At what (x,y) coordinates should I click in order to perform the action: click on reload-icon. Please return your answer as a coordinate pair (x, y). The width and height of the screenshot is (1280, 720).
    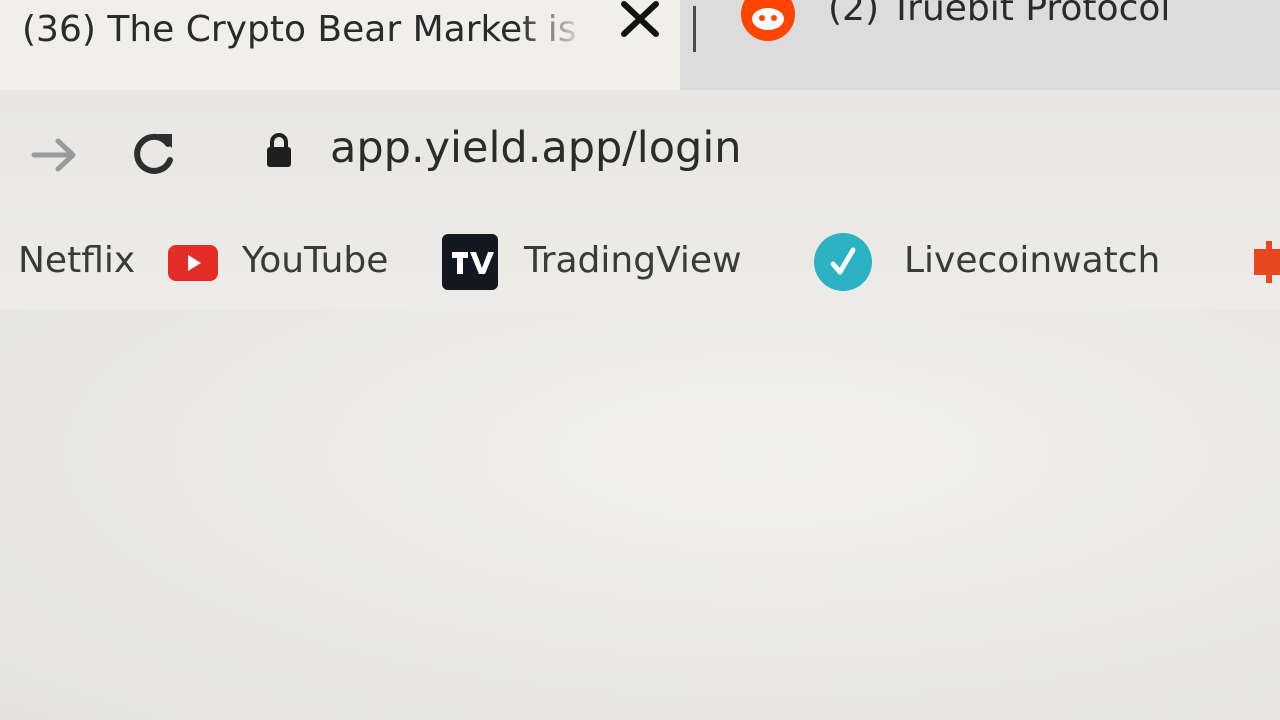
    Looking at the image, I should click on (153, 154).